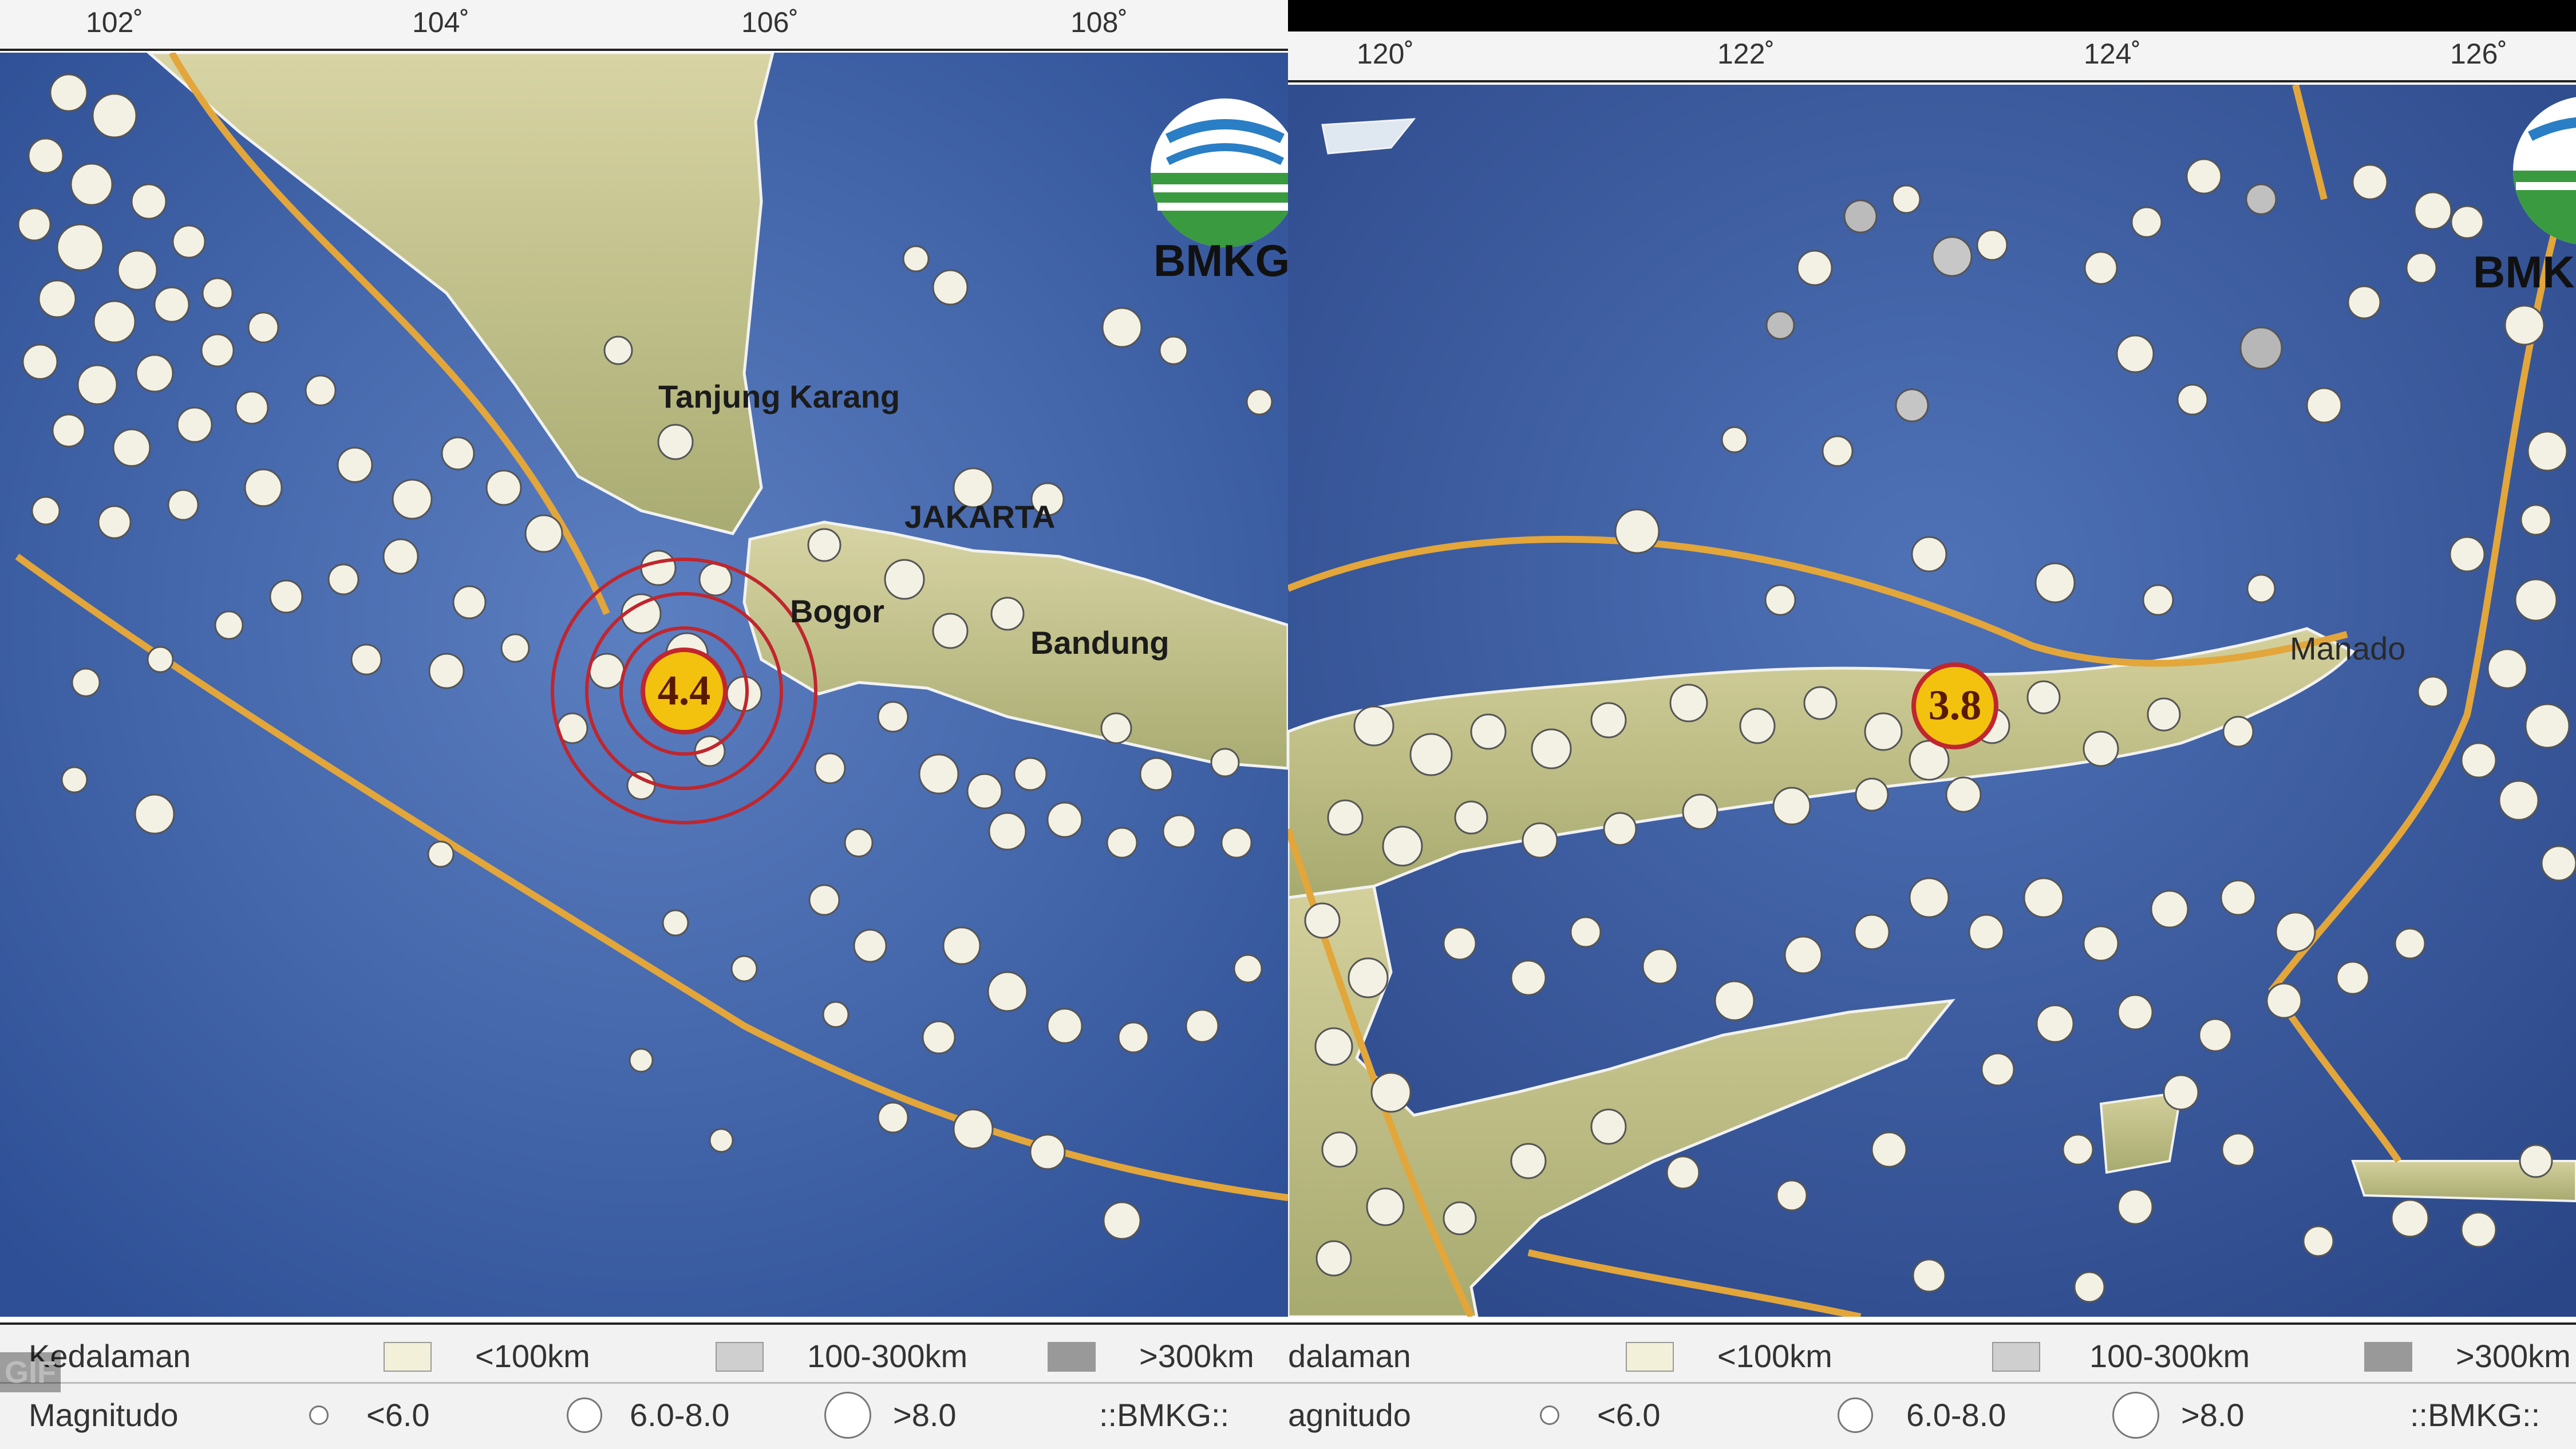  What do you see at coordinates (114, 22) in the screenshot?
I see `longitude-tick: 102˚` at bounding box center [114, 22].